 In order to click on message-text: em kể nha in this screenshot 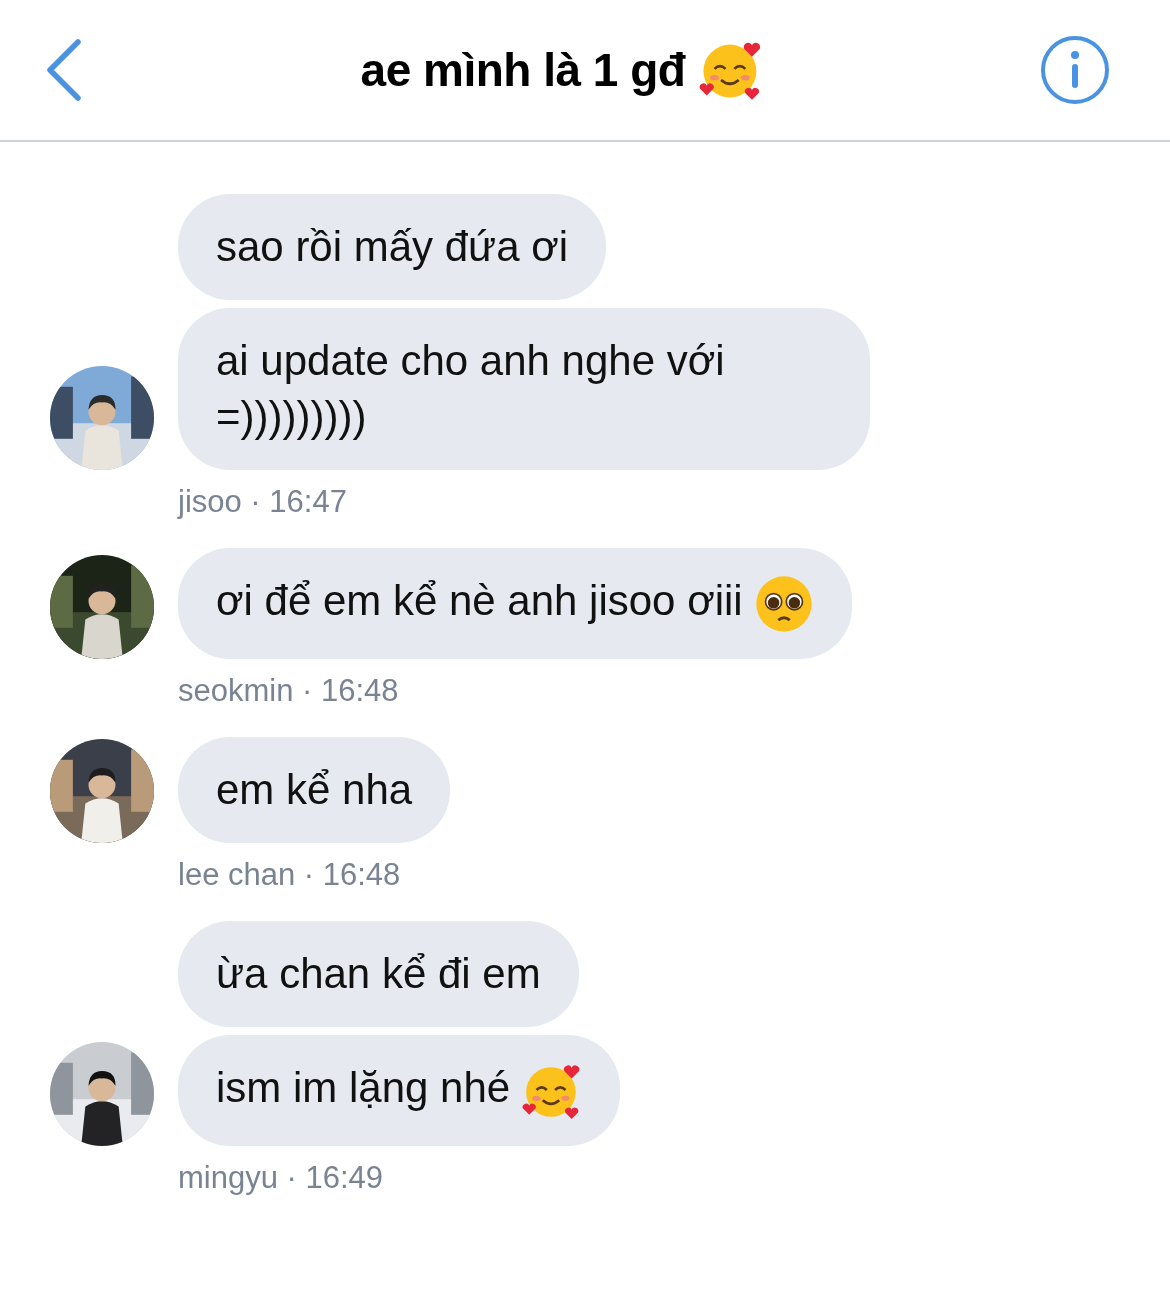, I will do `click(314, 789)`.